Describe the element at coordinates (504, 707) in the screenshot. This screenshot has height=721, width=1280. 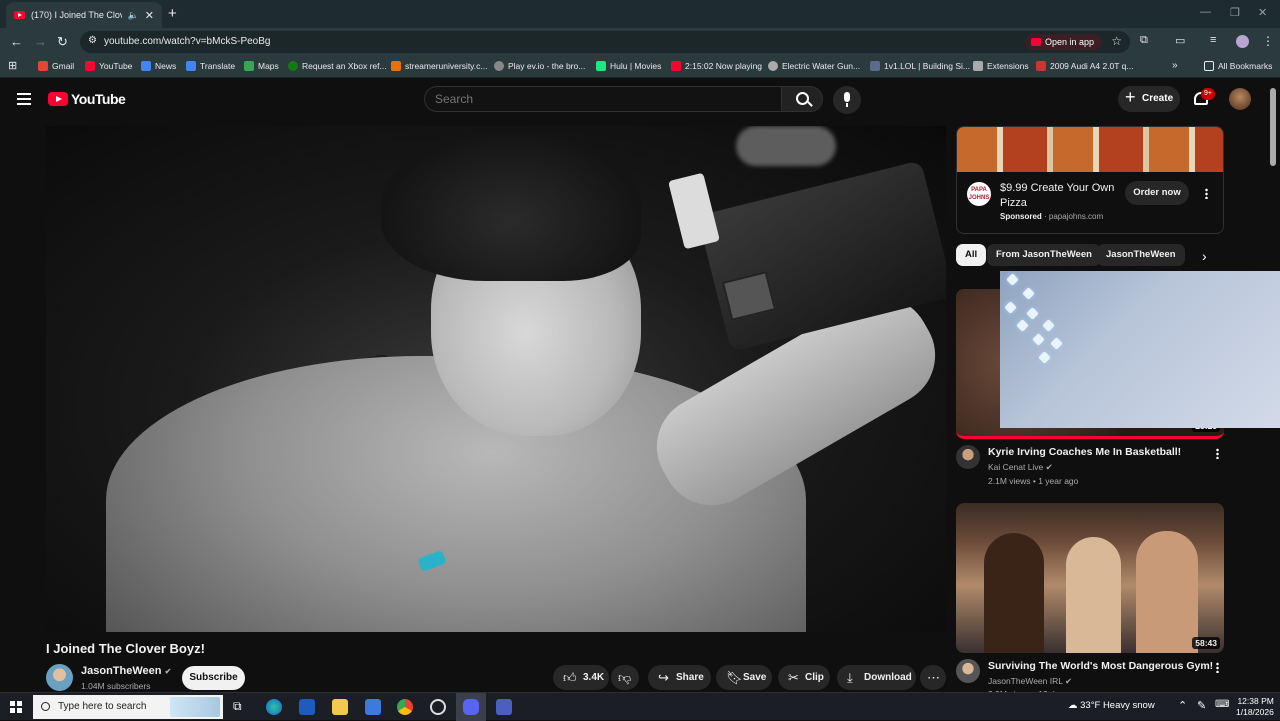
I see `app-icon` at that location.